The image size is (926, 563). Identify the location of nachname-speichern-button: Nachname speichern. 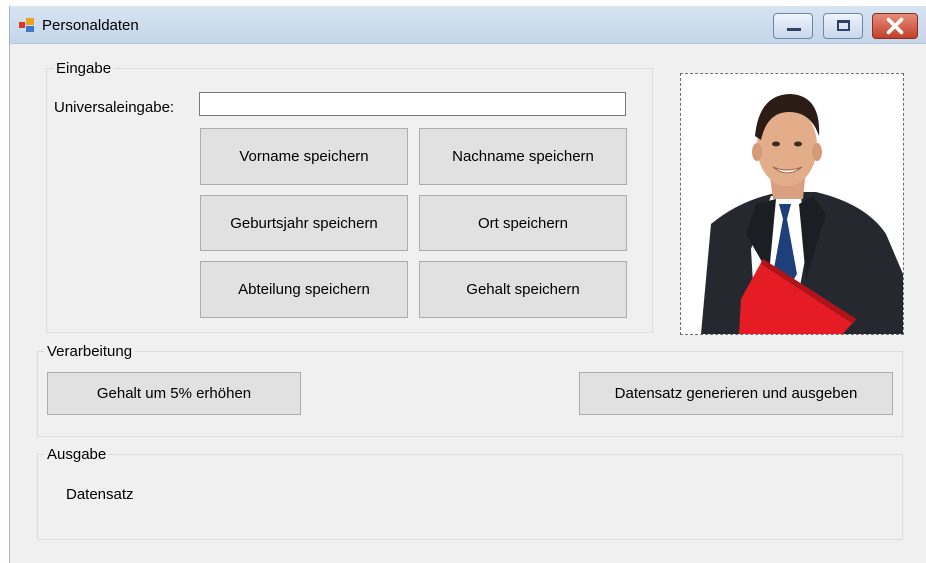
(523, 156).